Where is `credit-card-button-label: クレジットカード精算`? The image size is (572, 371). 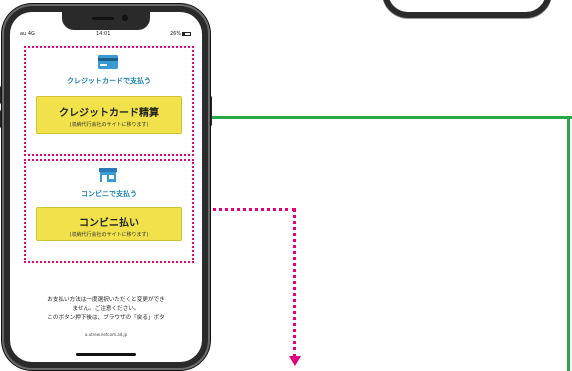
credit-card-button-label: クレジットカード精算 is located at coordinates (109, 113).